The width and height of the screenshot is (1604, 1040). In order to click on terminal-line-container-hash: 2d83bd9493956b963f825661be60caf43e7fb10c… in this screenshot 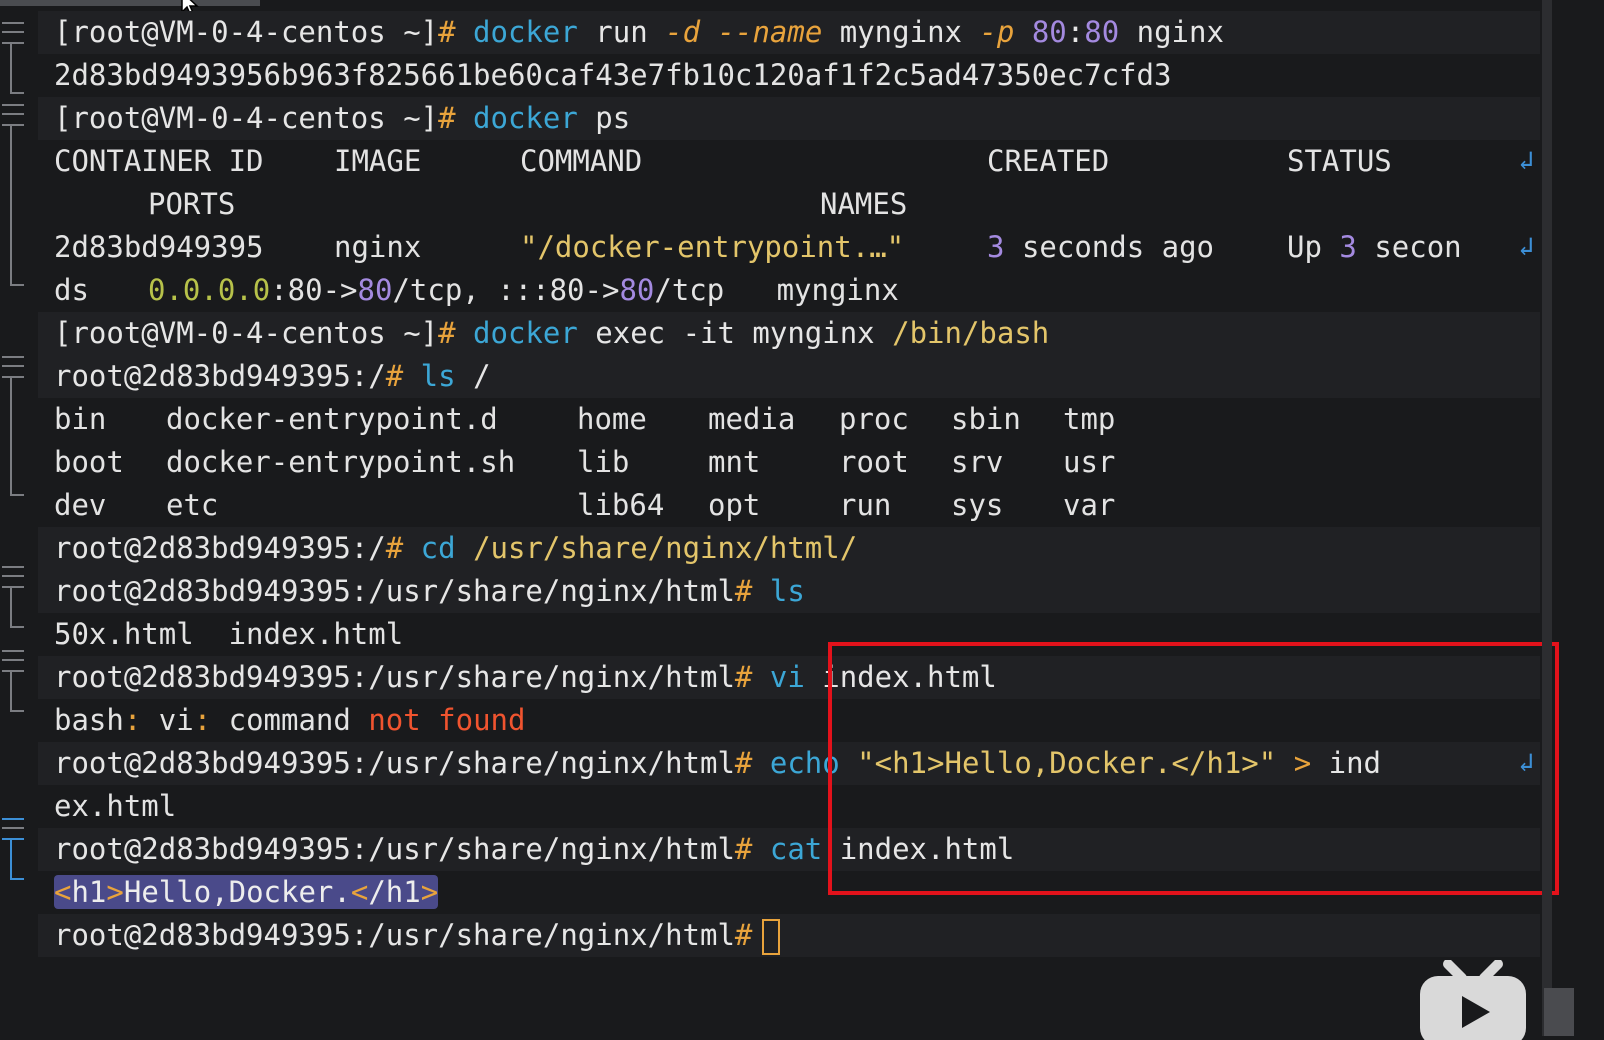, I will do `click(613, 75)`.